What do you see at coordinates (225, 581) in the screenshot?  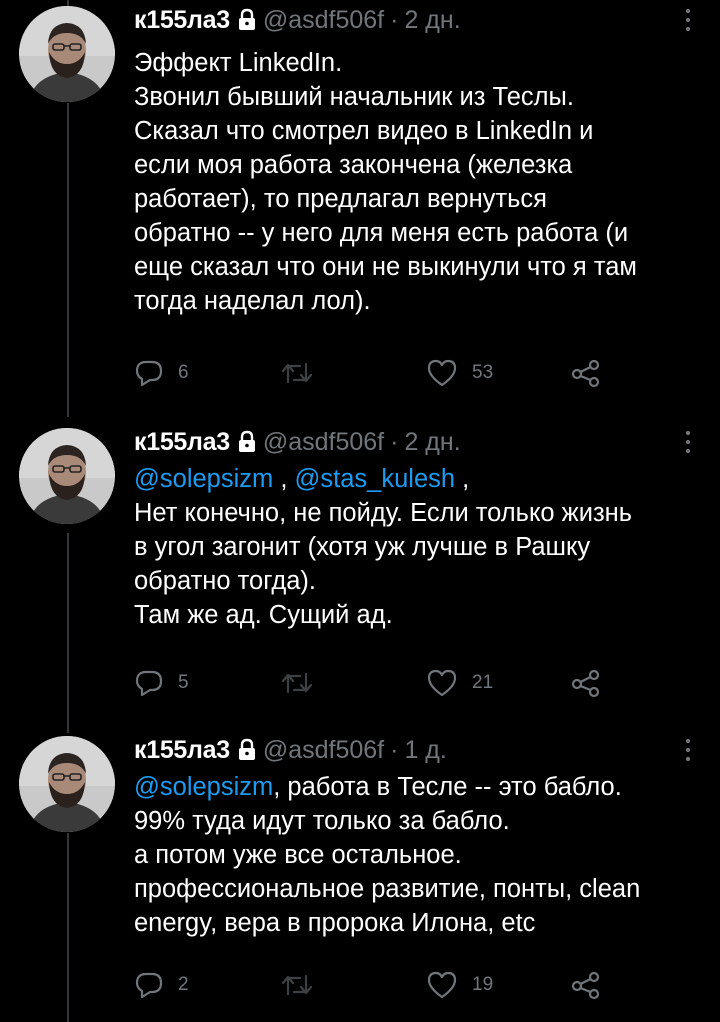 I see `tweet-line: обратно тогда).` at bounding box center [225, 581].